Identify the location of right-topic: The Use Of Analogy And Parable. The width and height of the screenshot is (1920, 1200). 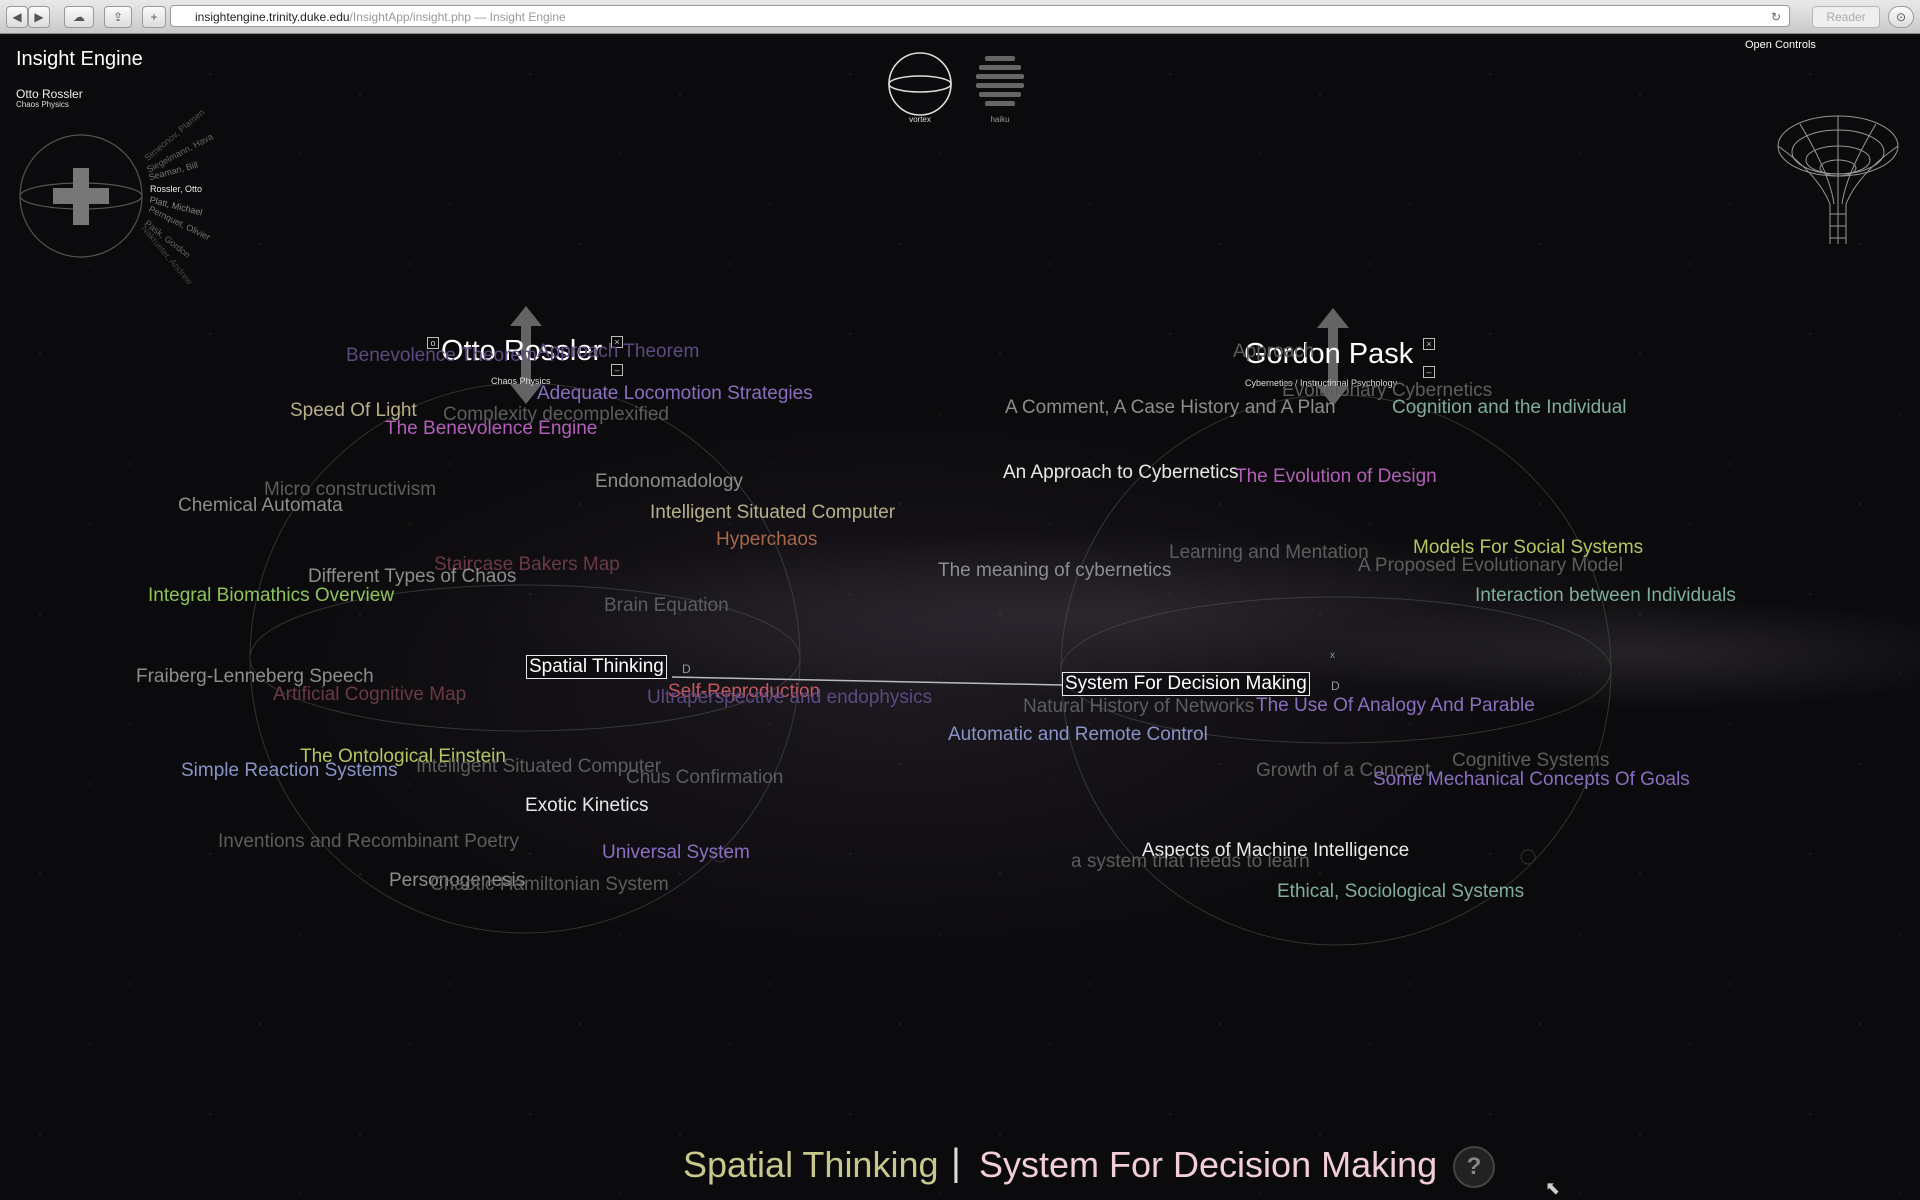
(1395, 706).